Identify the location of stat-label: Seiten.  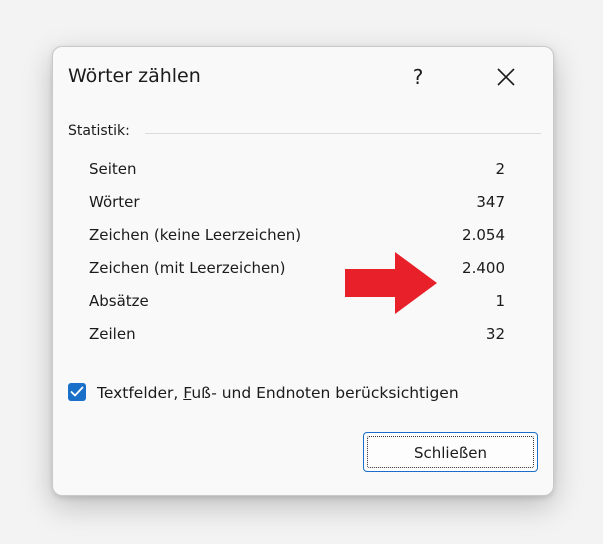
(113, 169).